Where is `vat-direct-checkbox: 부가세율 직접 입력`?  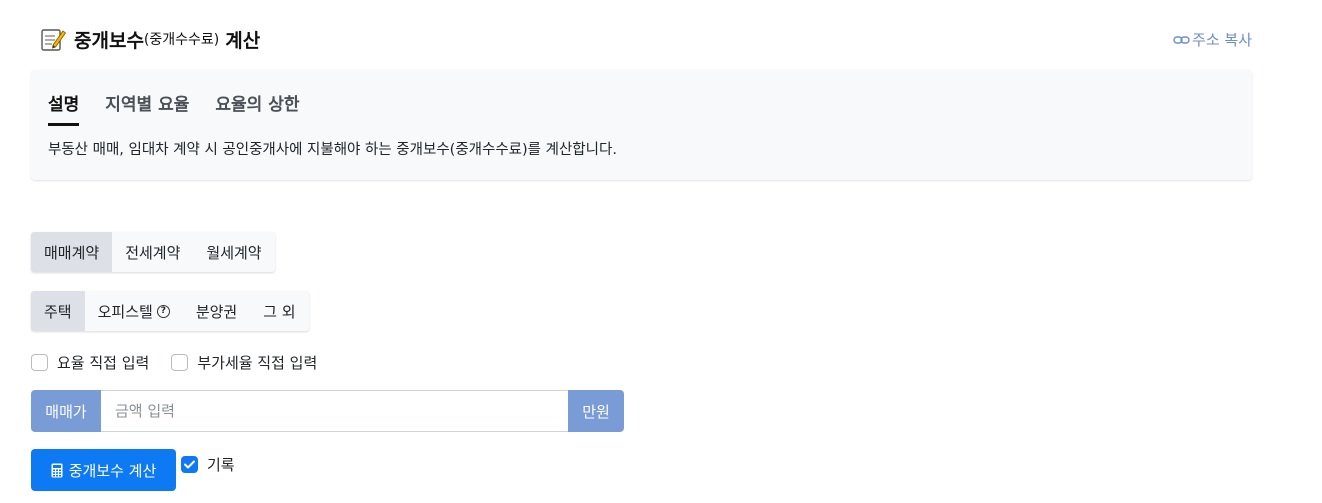 vat-direct-checkbox: 부가세율 직접 입력 is located at coordinates (244, 362).